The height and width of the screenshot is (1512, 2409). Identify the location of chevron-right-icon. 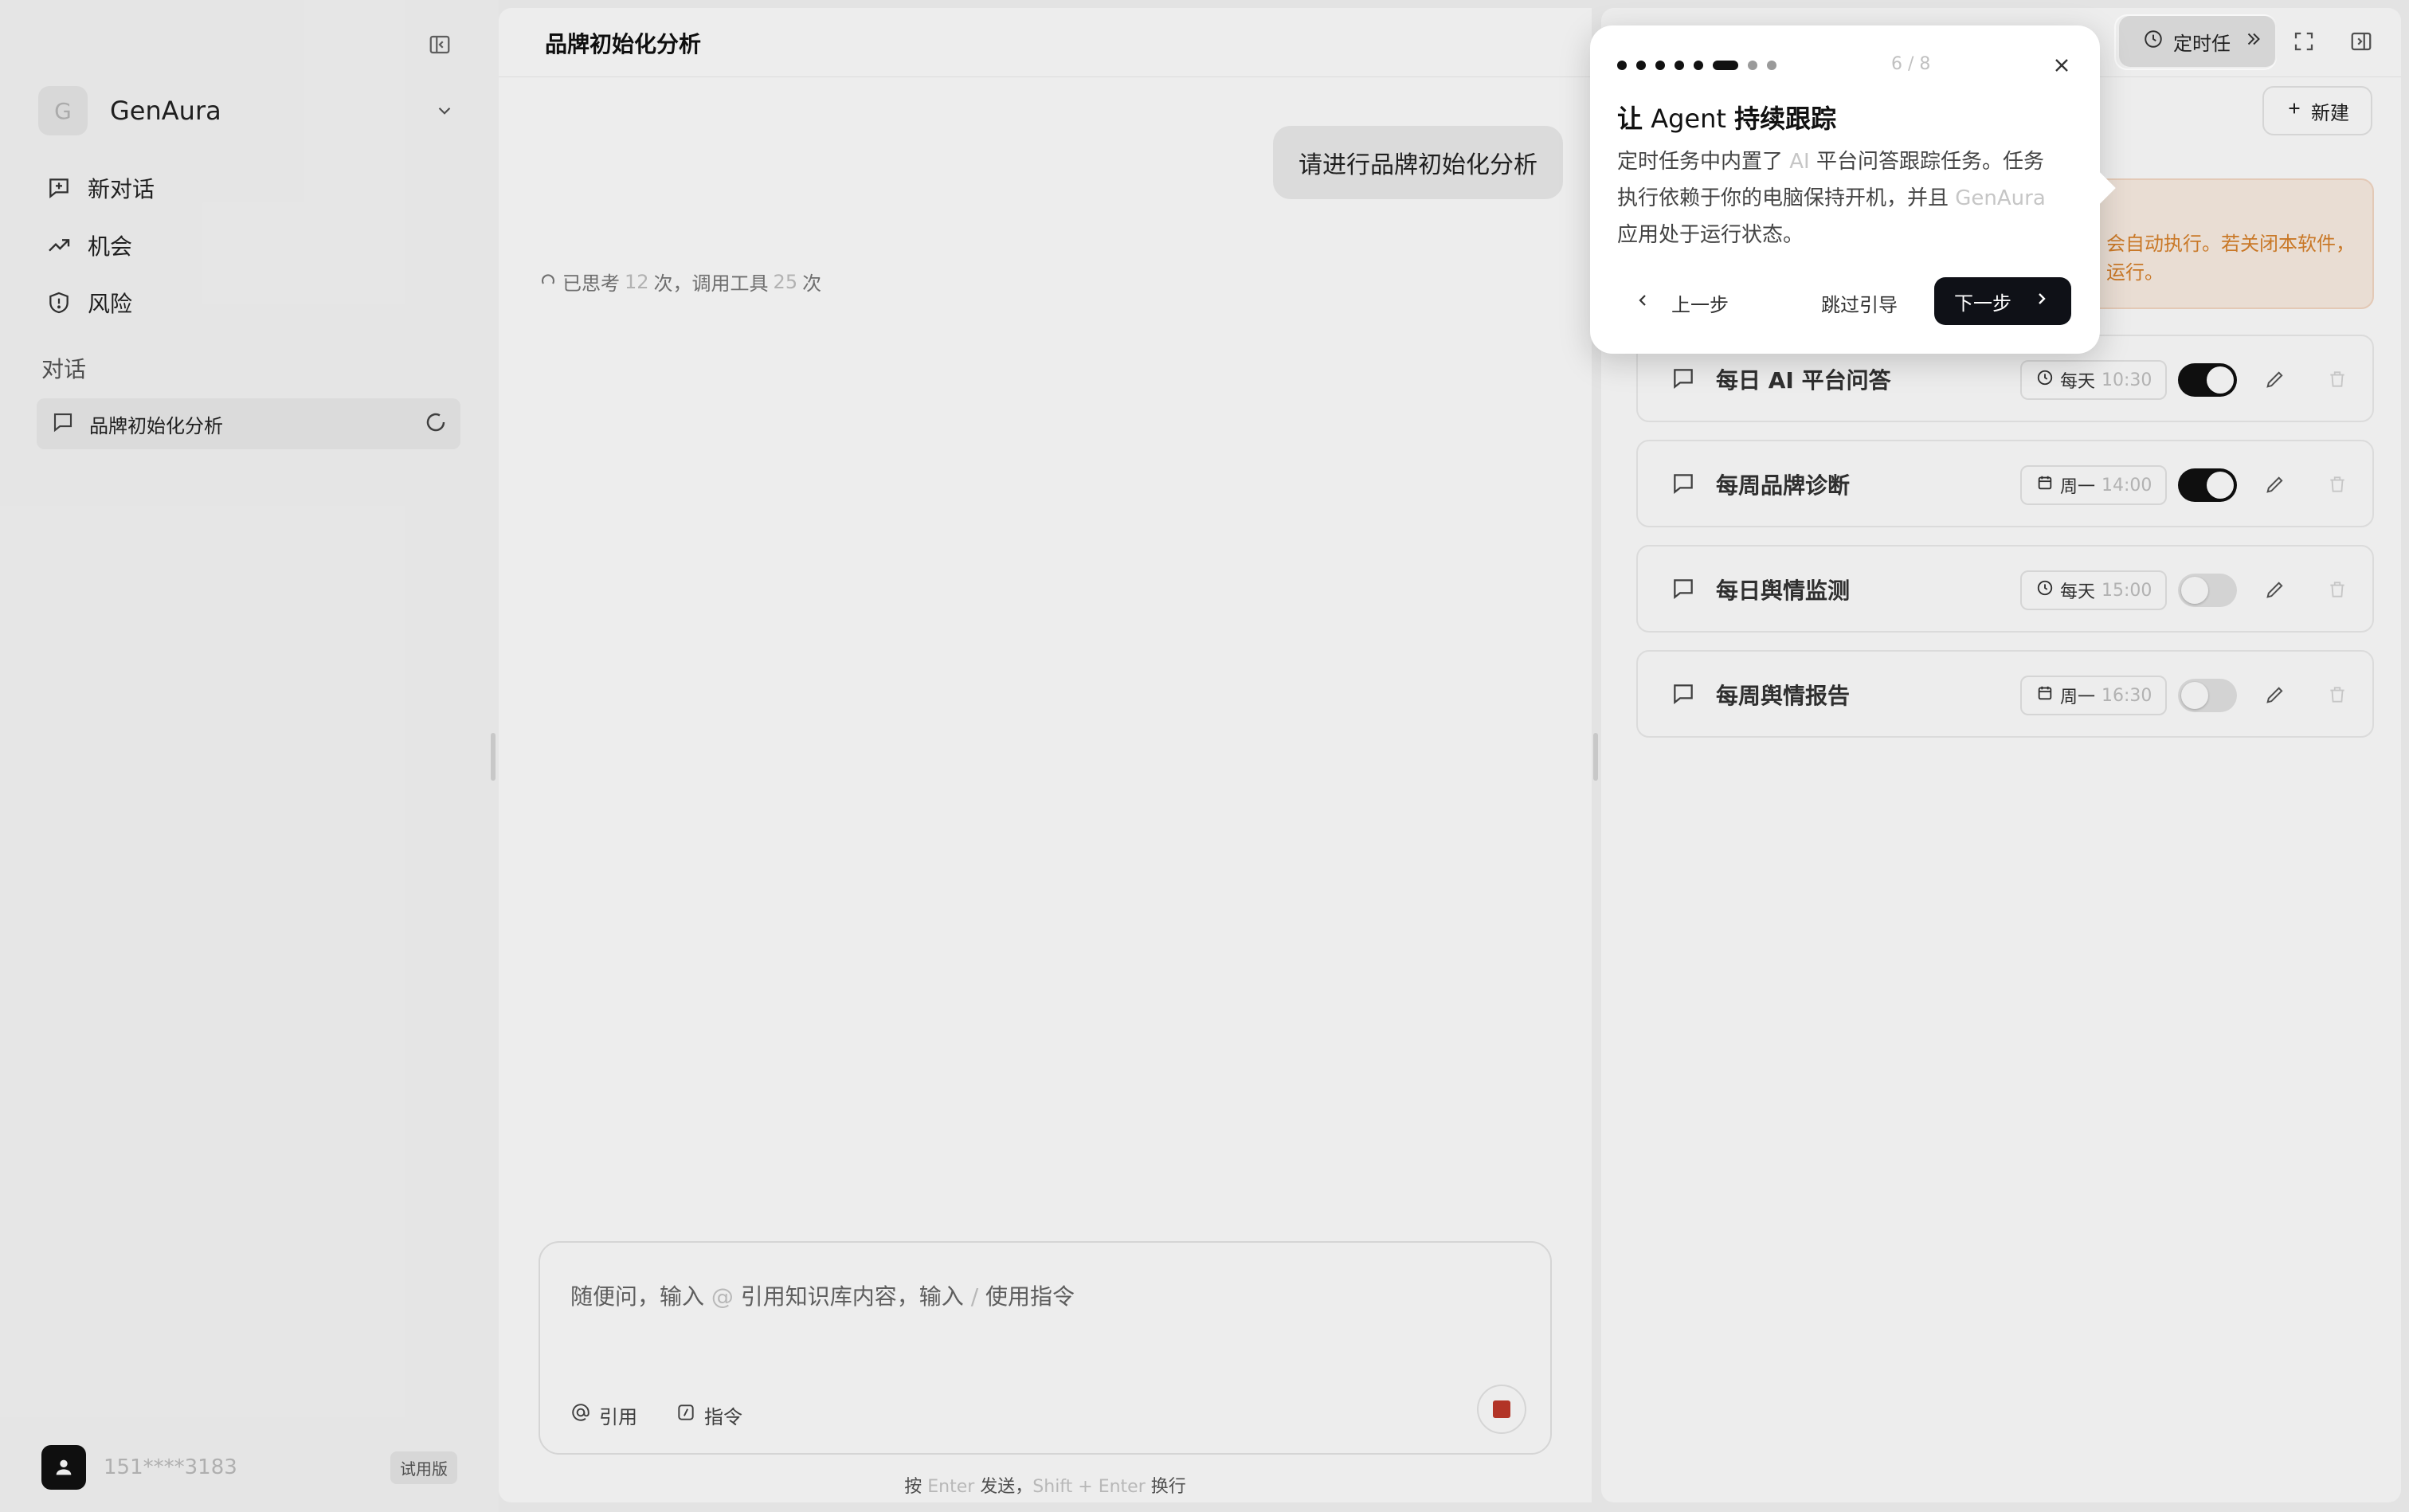
(2041, 301).